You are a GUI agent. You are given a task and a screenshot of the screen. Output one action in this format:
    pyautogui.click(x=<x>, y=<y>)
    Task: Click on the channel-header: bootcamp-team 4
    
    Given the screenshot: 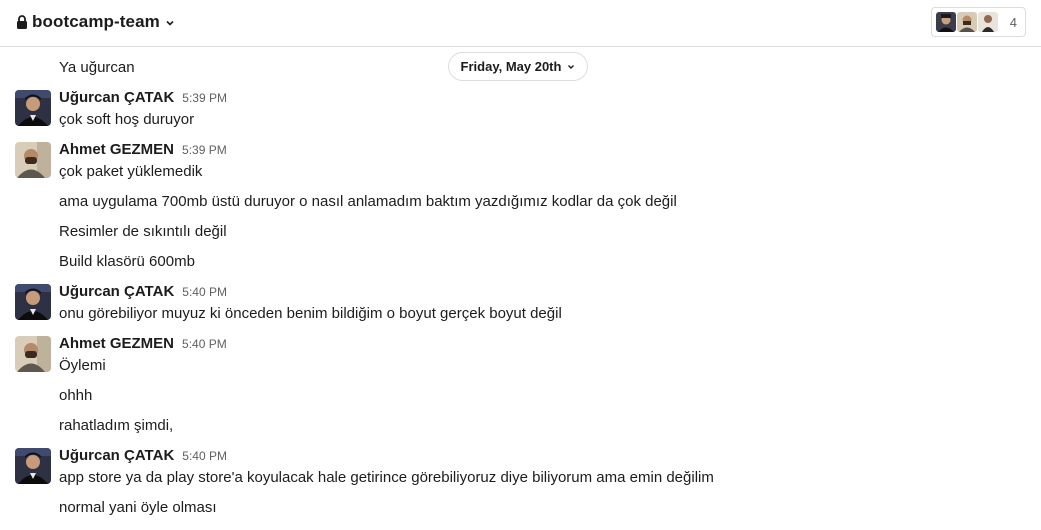 What is the action you would take?
    pyautogui.click(x=520, y=23)
    